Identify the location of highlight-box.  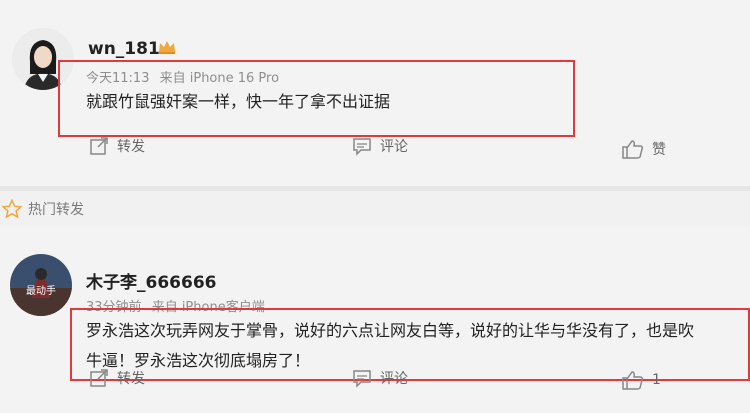
(316, 98).